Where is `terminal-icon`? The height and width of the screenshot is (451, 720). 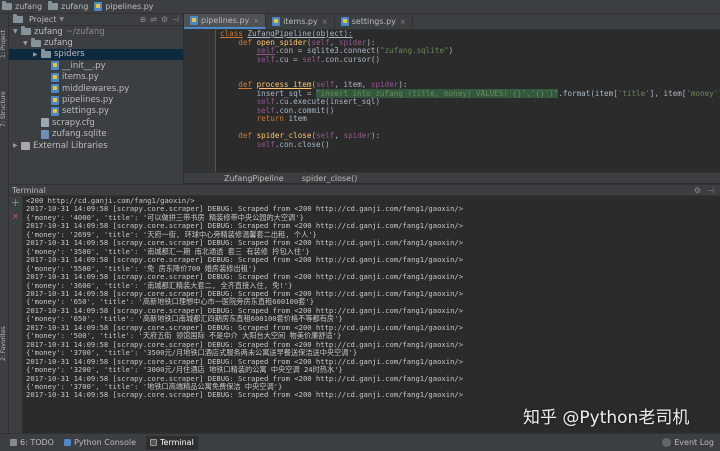 terminal-icon is located at coordinates (153, 442).